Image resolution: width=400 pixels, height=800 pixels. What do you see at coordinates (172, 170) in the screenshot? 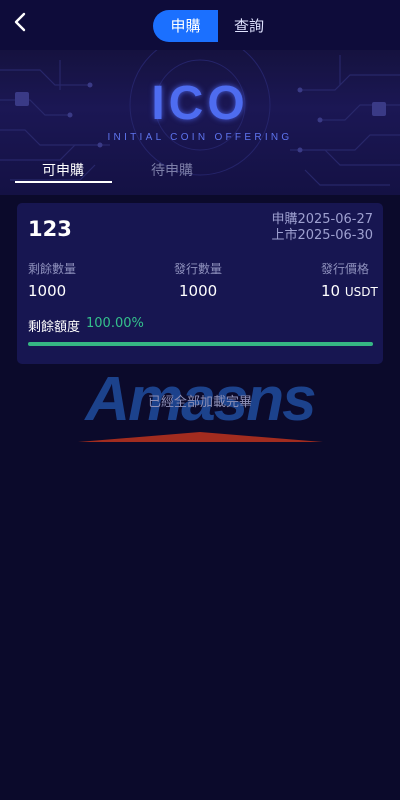
I see `subtab-pending: 待申購` at bounding box center [172, 170].